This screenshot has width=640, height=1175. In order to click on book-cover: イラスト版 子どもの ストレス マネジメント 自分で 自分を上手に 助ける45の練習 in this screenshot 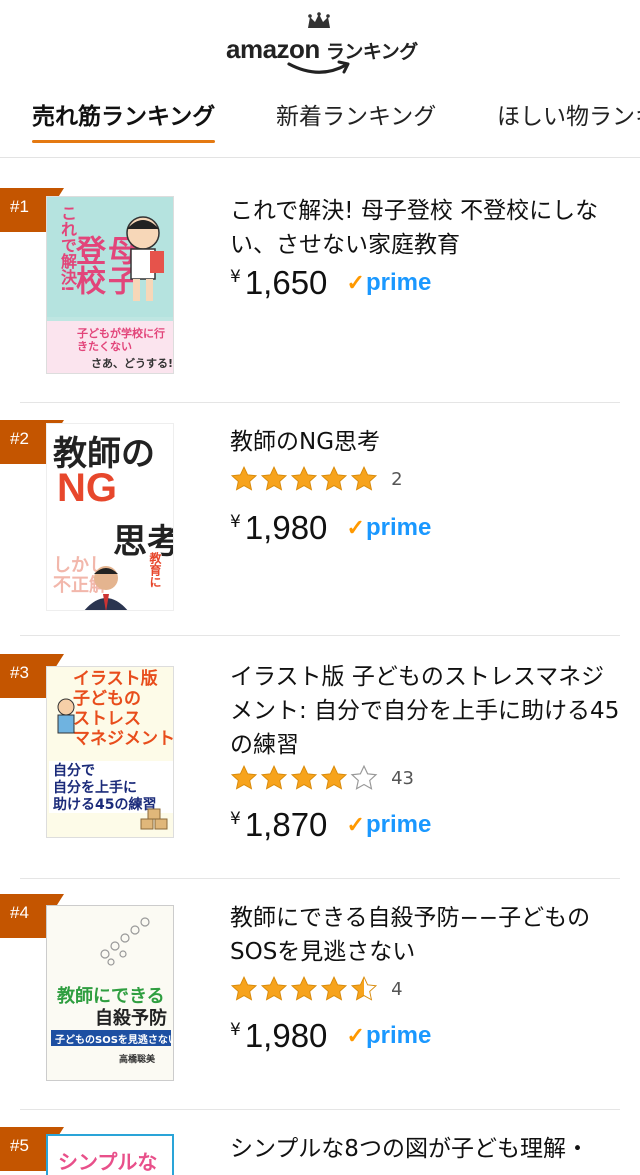, I will do `click(110, 752)`.